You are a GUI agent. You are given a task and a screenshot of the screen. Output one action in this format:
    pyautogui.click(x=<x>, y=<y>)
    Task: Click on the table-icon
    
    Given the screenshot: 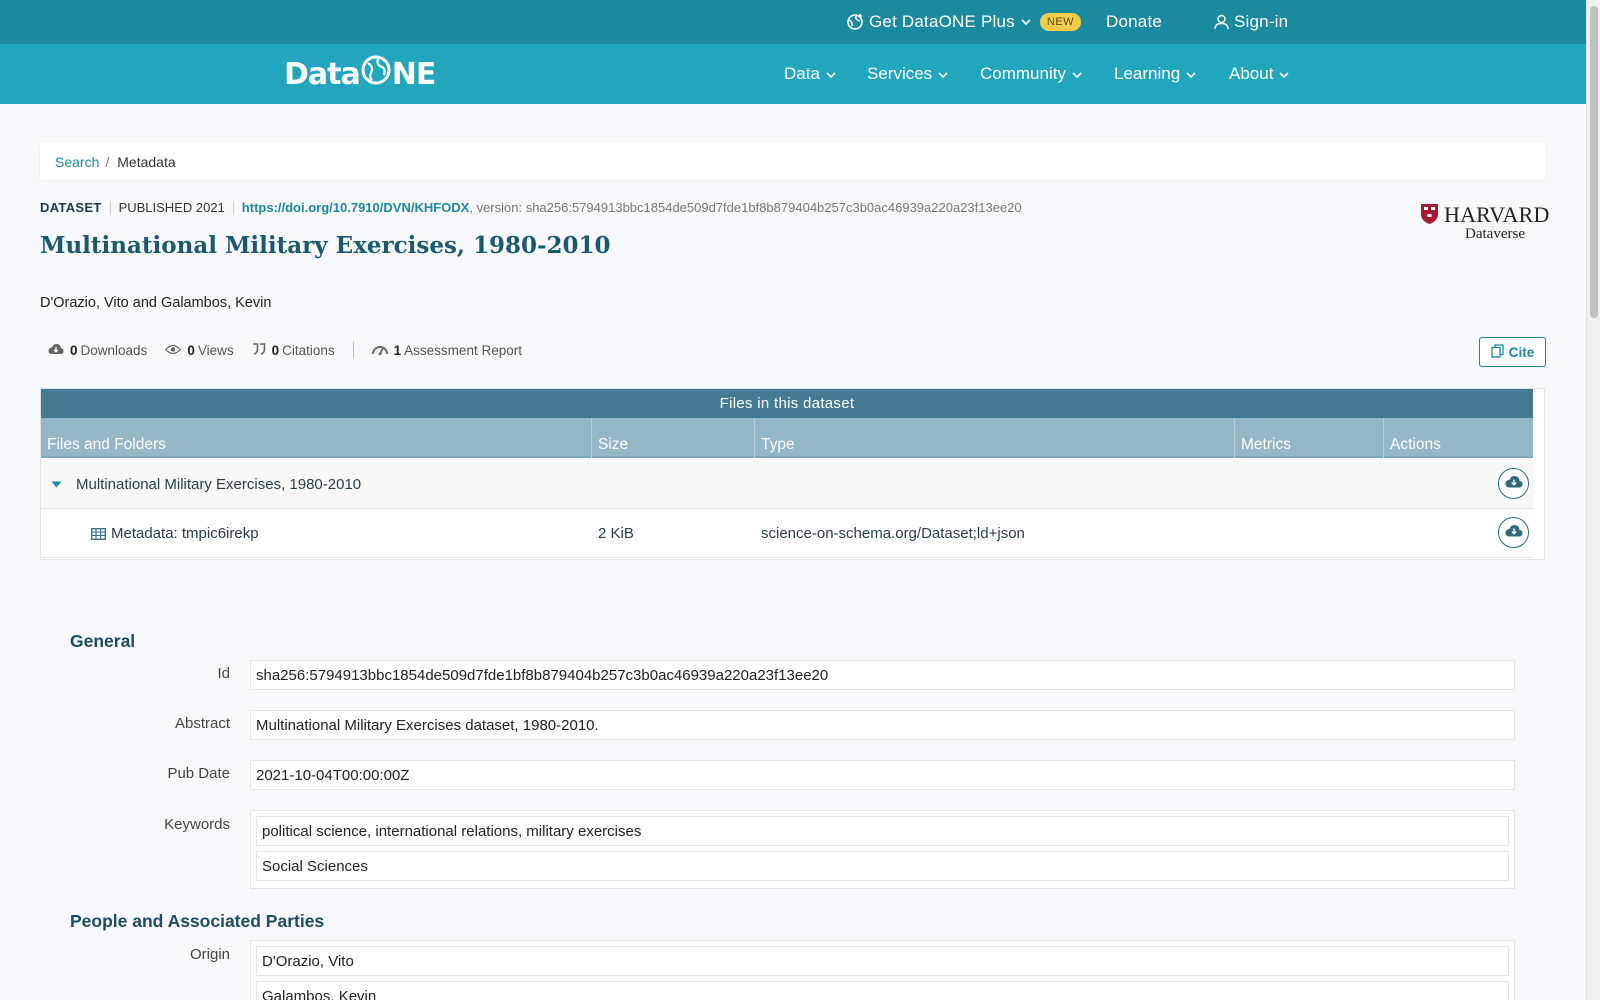 What is the action you would take?
    pyautogui.click(x=98, y=533)
    